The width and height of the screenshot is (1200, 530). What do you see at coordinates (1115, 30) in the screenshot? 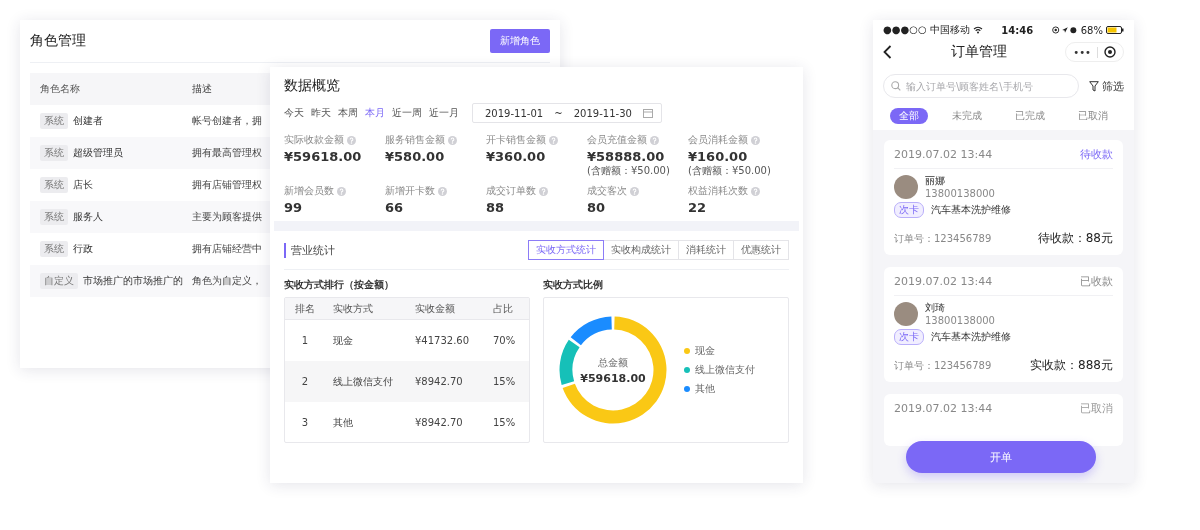
I see `battery-icon` at bounding box center [1115, 30].